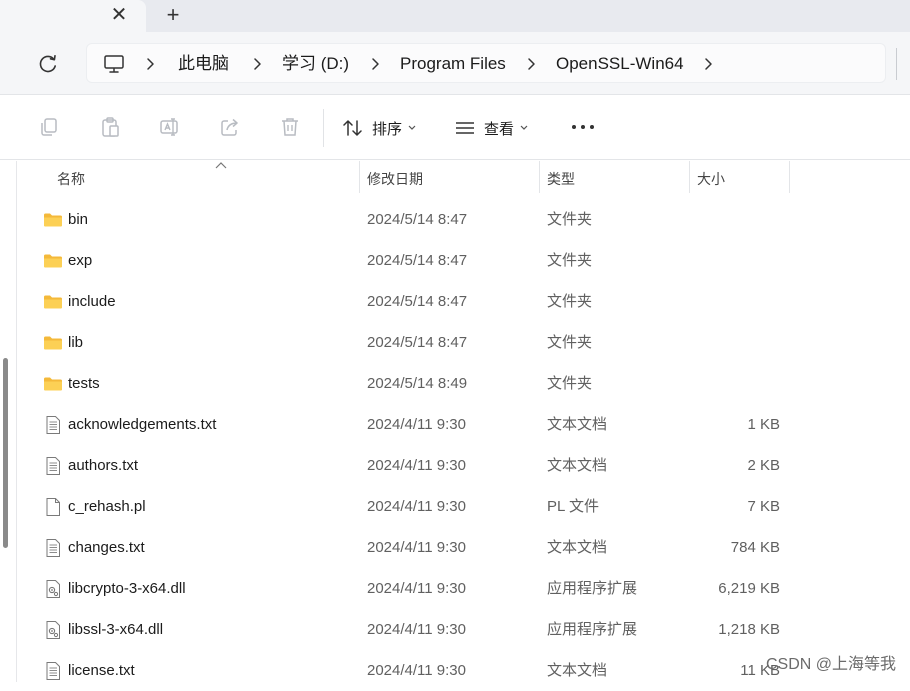  What do you see at coordinates (230, 127) in the screenshot?
I see `share-icon` at bounding box center [230, 127].